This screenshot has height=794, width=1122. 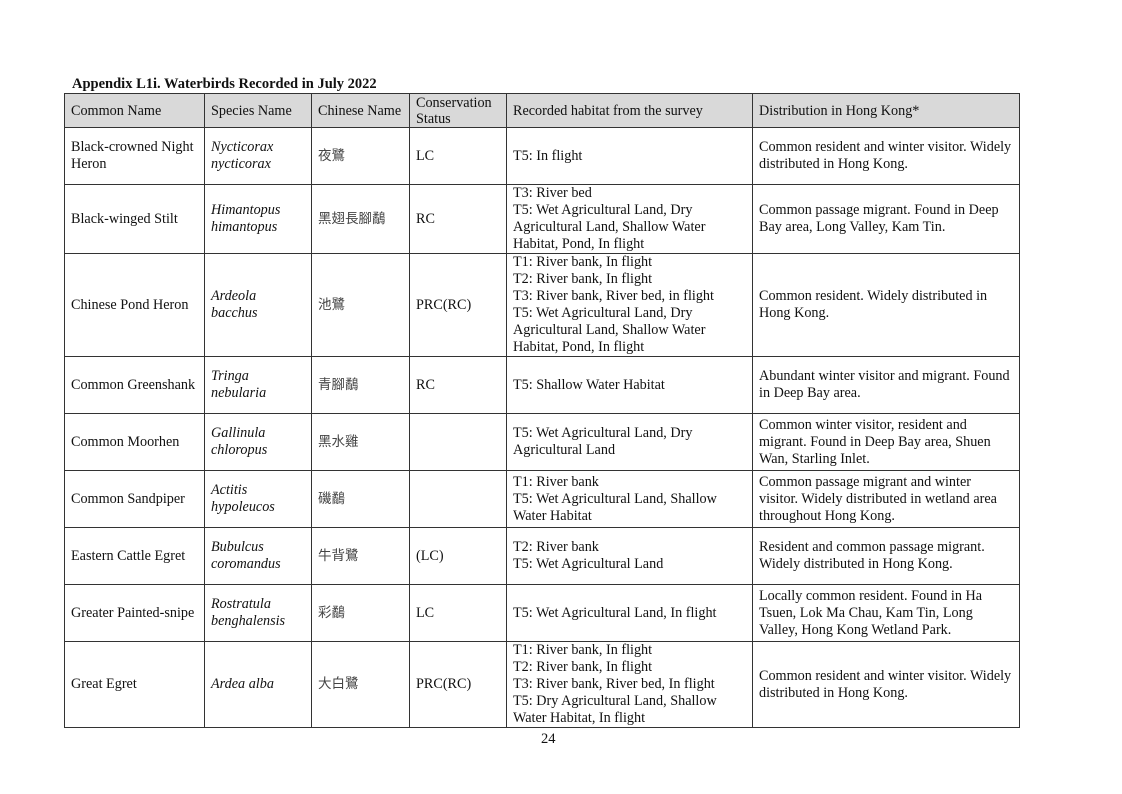 I want to click on habitat-line: T3: River bank, River bed, In flight, so click(x=614, y=684).